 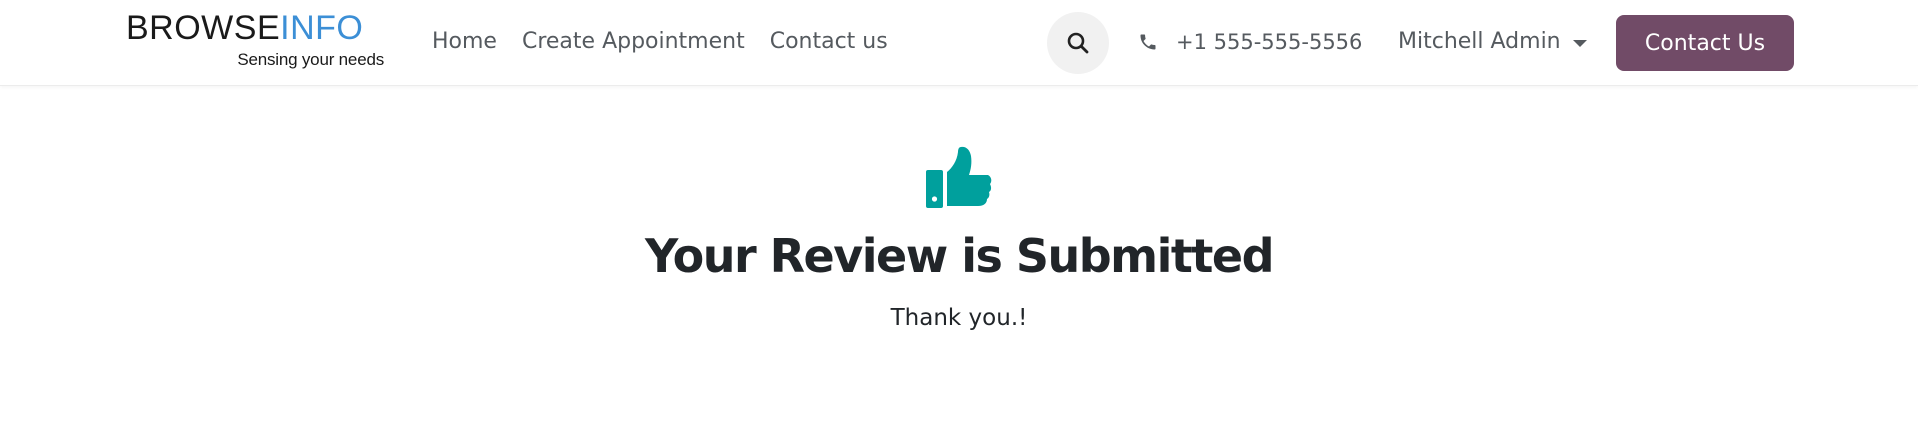 What do you see at coordinates (1579, 43) in the screenshot?
I see `chevron-down-icon` at bounding box center [1579, 43].